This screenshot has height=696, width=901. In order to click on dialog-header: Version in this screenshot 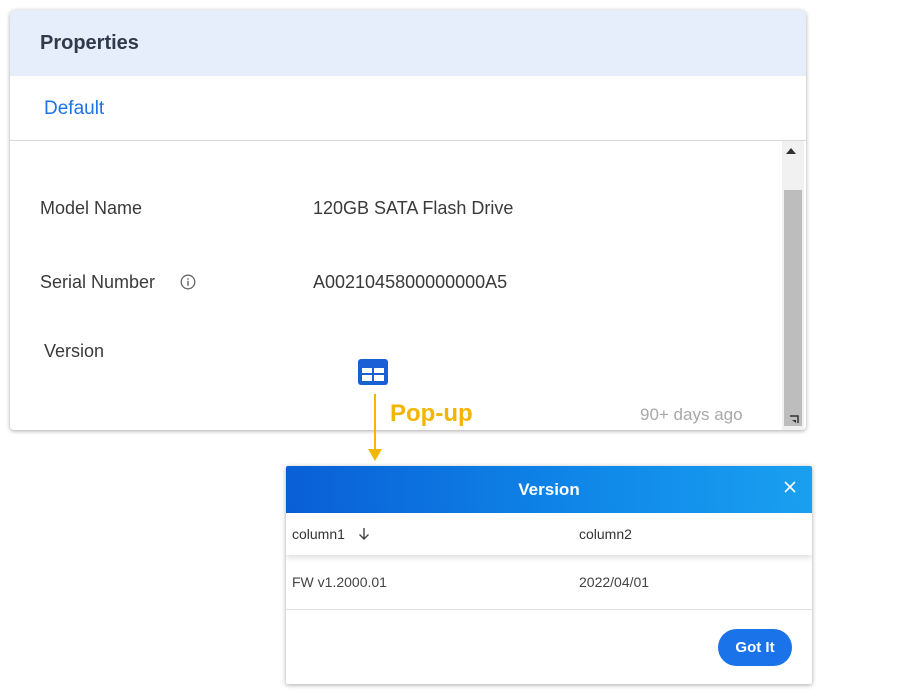, I will do `click(549, 489)`.